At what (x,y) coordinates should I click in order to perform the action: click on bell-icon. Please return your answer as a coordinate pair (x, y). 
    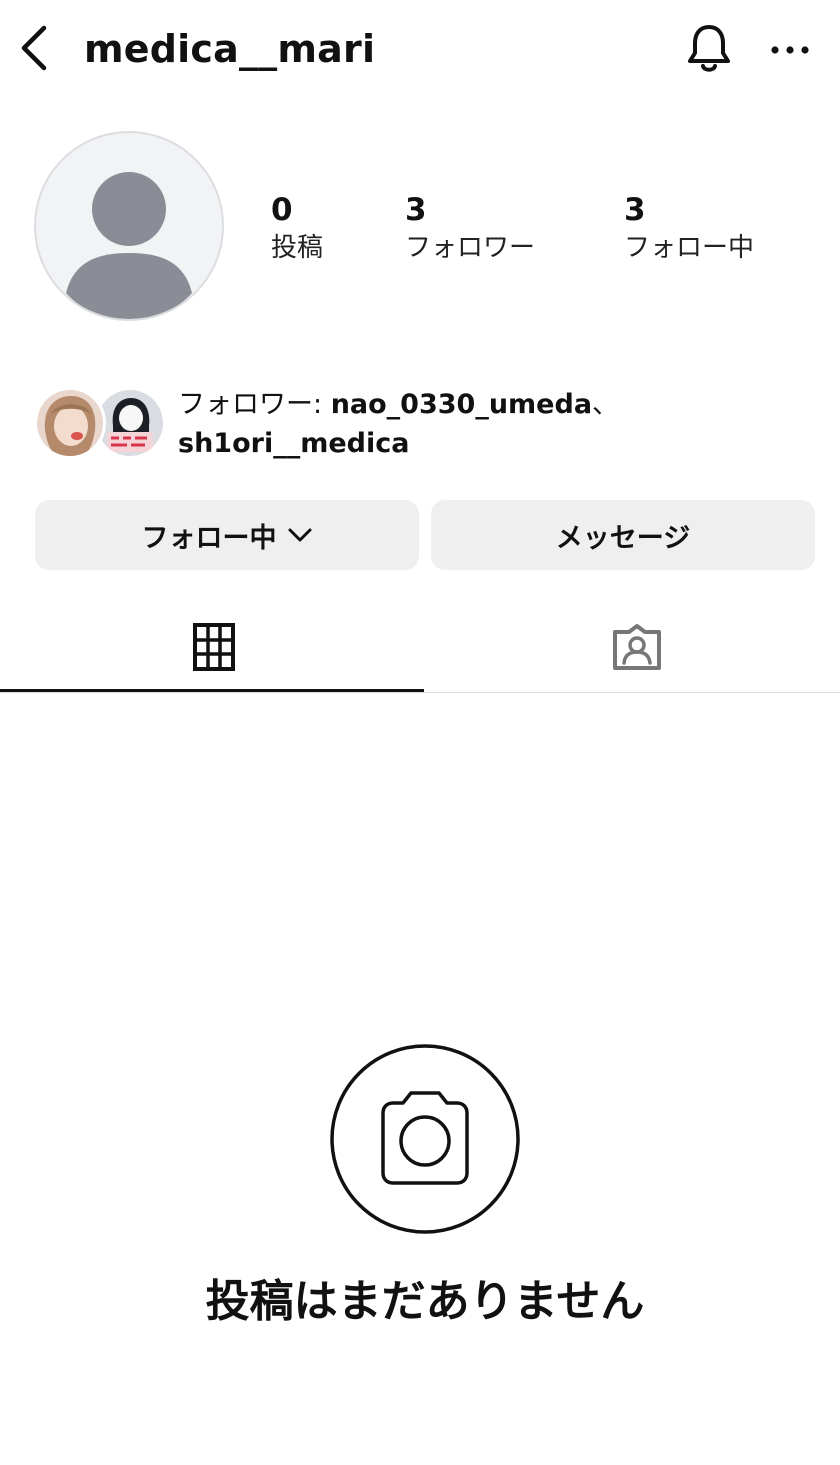
    Looking at the image, I should click on (709, 48).